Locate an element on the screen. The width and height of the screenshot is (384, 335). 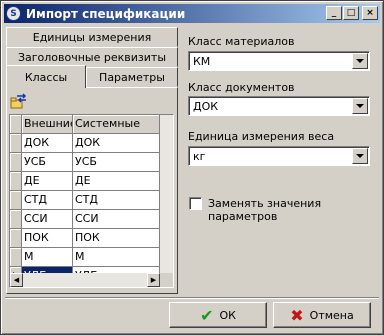
cross-icon: ✖ is located at coordinates (297, 315).